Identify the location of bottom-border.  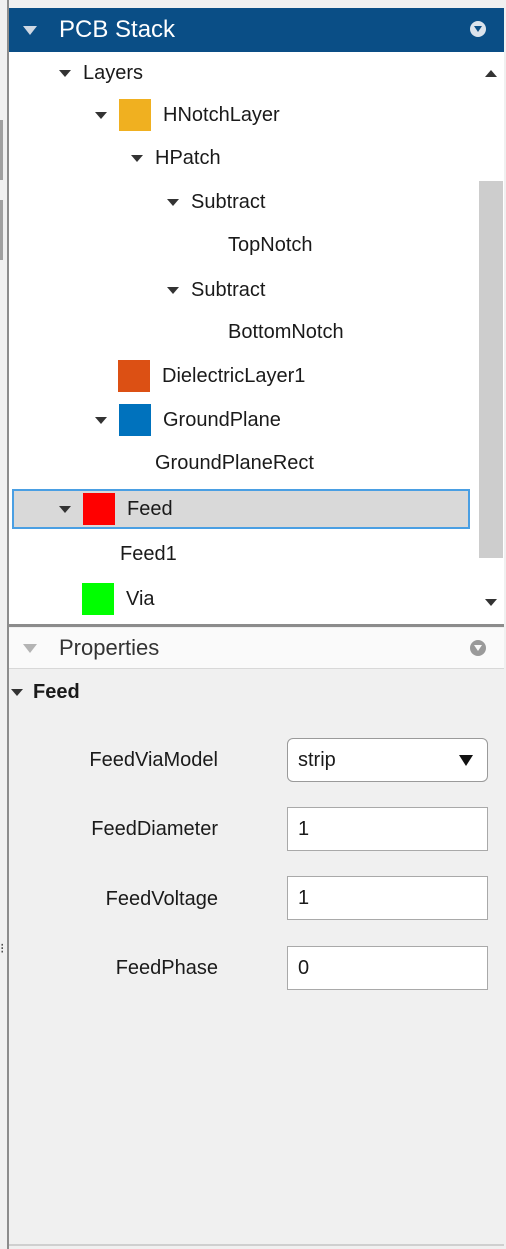
(256, 1245).